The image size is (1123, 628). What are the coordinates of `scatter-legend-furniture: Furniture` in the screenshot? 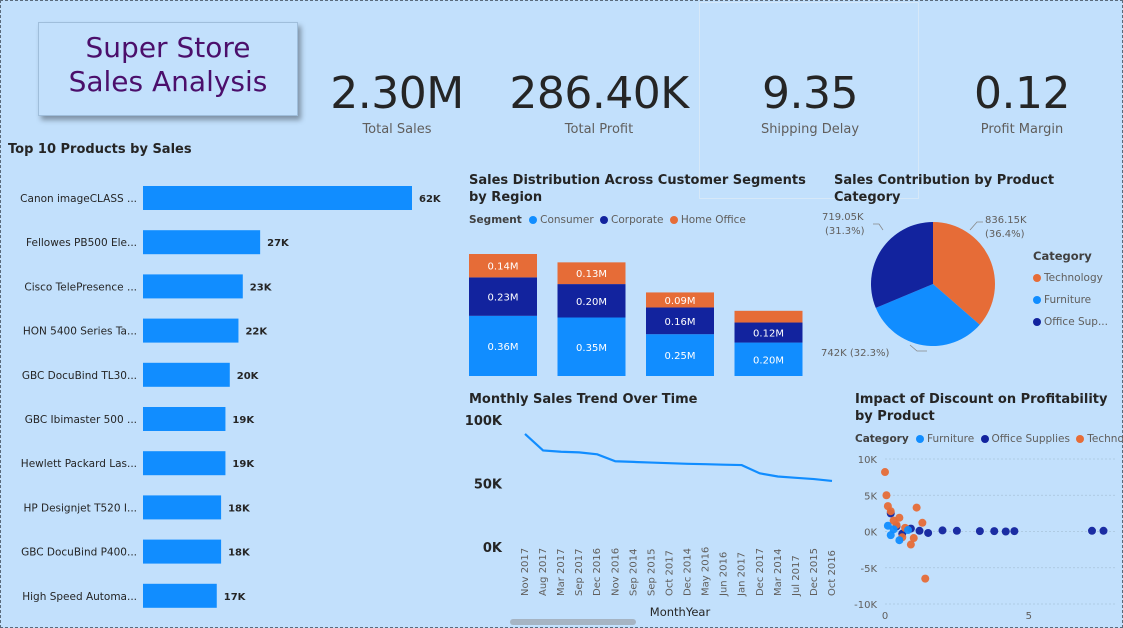 It's located at (945, 439).